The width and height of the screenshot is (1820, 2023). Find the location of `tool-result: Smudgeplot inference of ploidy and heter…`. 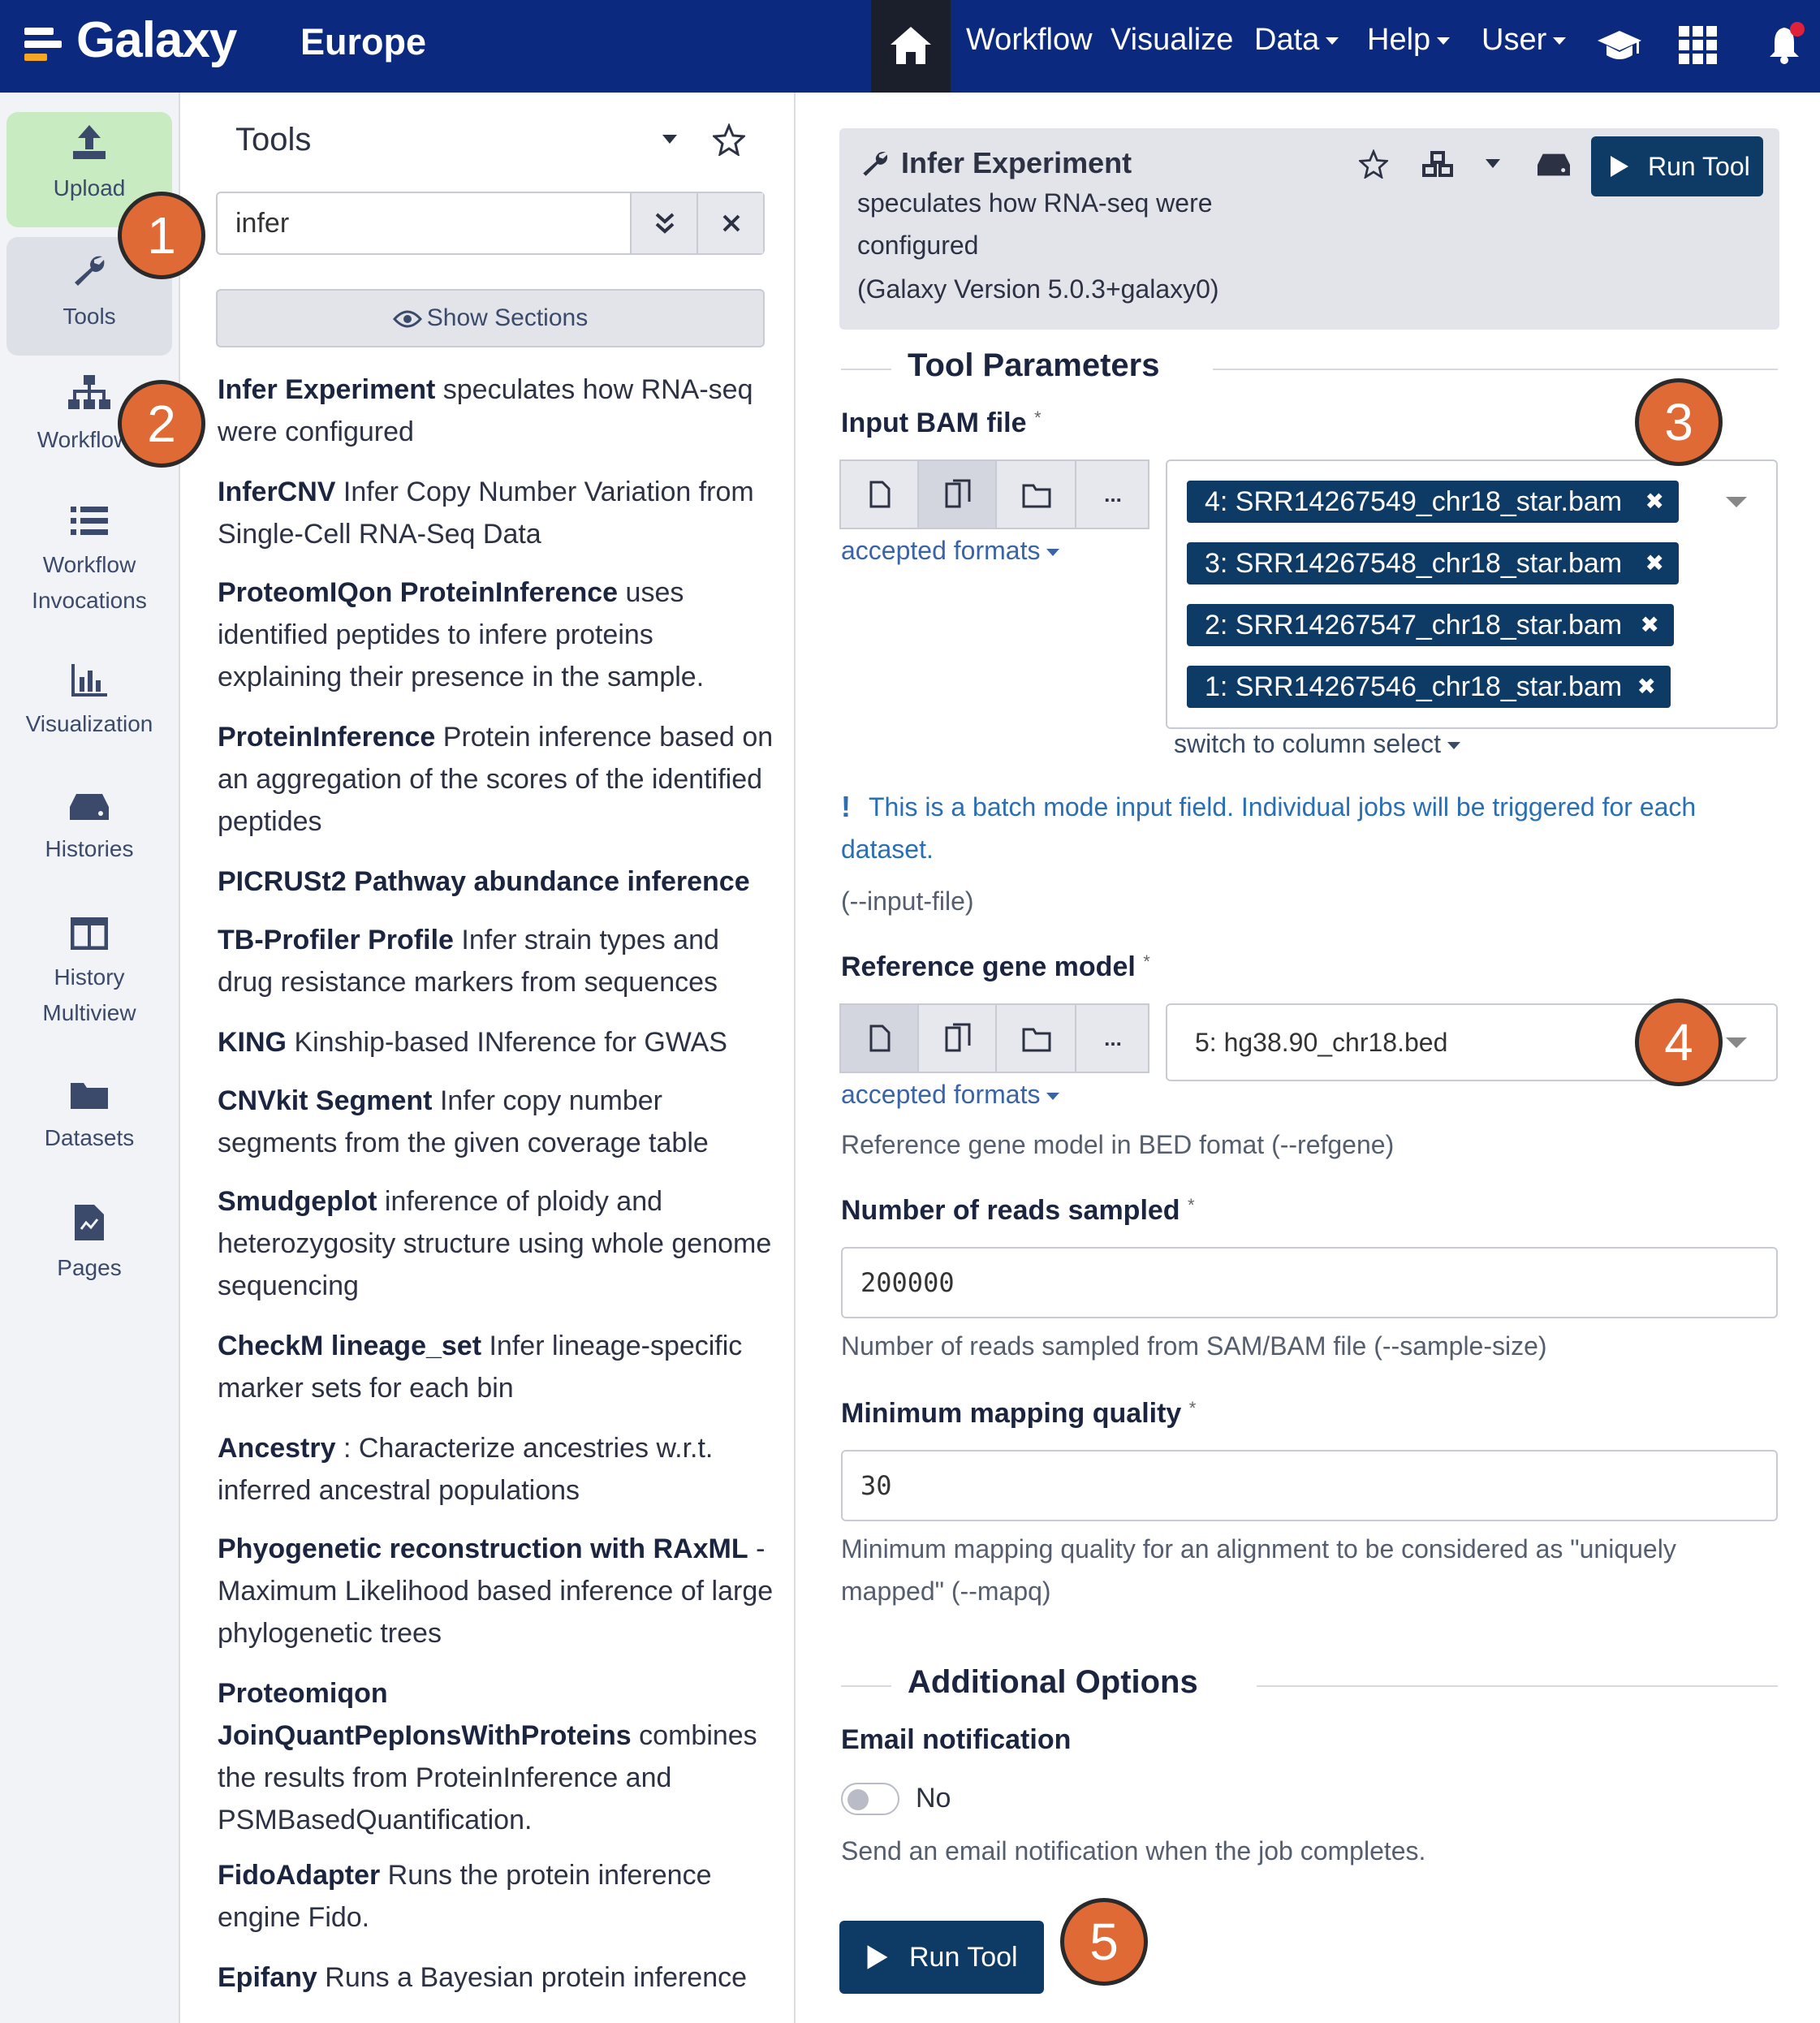

tool-result: Smudgeplot inference of ploidy and heter… is located at coordinates (498, 1243).